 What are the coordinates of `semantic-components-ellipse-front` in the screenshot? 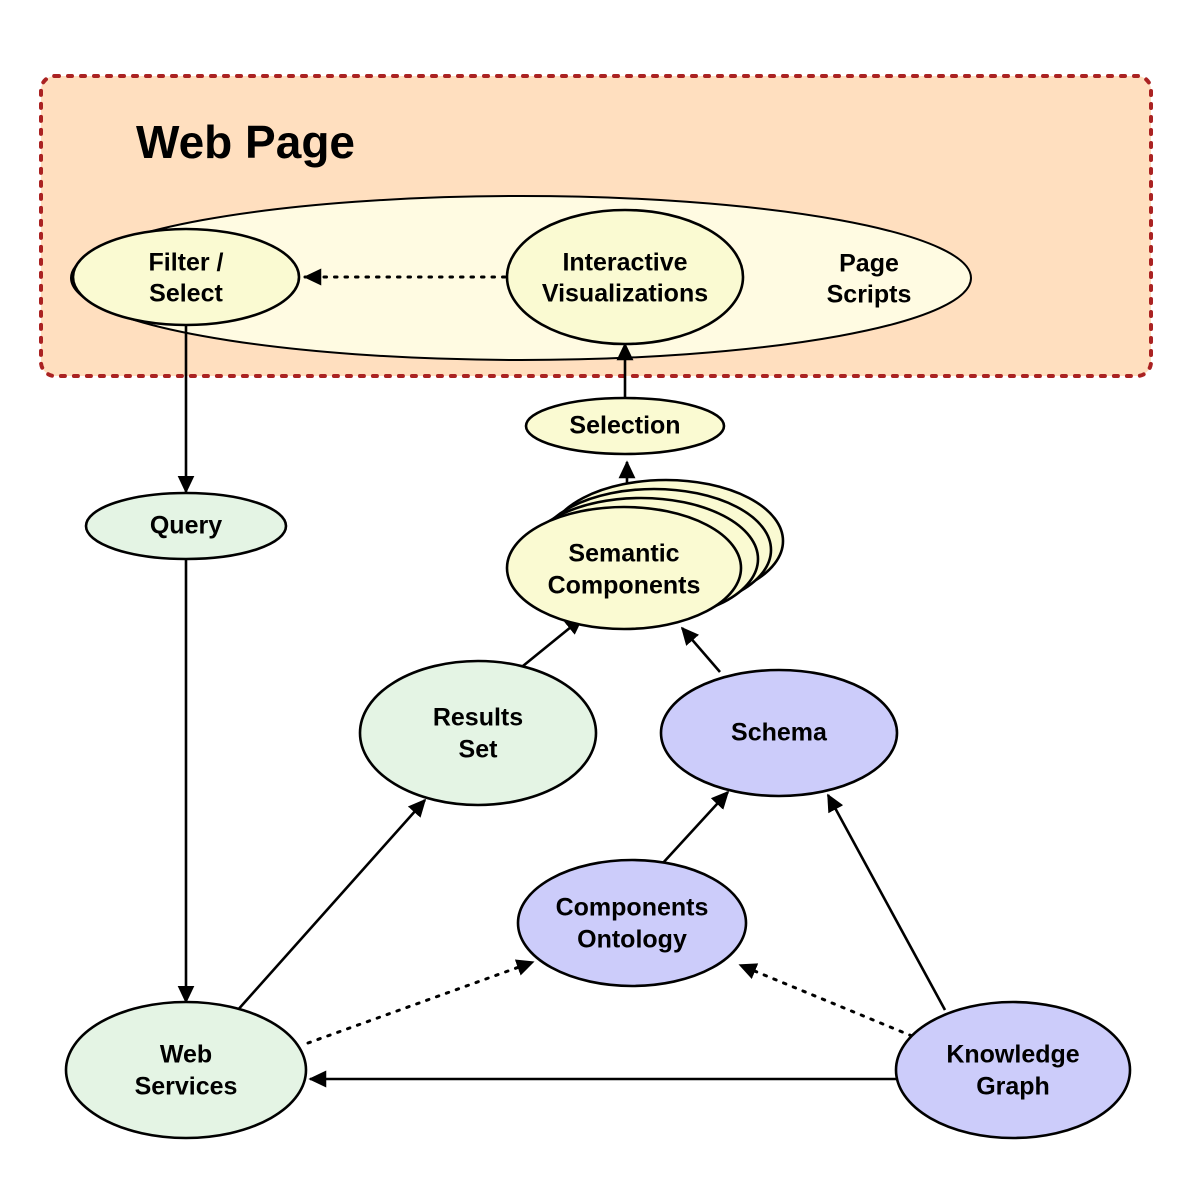 It's located at (624, 568).